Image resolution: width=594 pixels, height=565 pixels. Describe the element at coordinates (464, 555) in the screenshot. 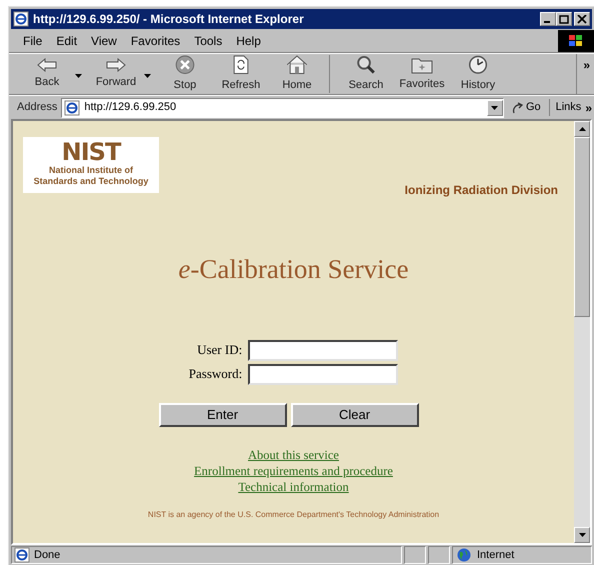

I see `globe-icon` at that location.